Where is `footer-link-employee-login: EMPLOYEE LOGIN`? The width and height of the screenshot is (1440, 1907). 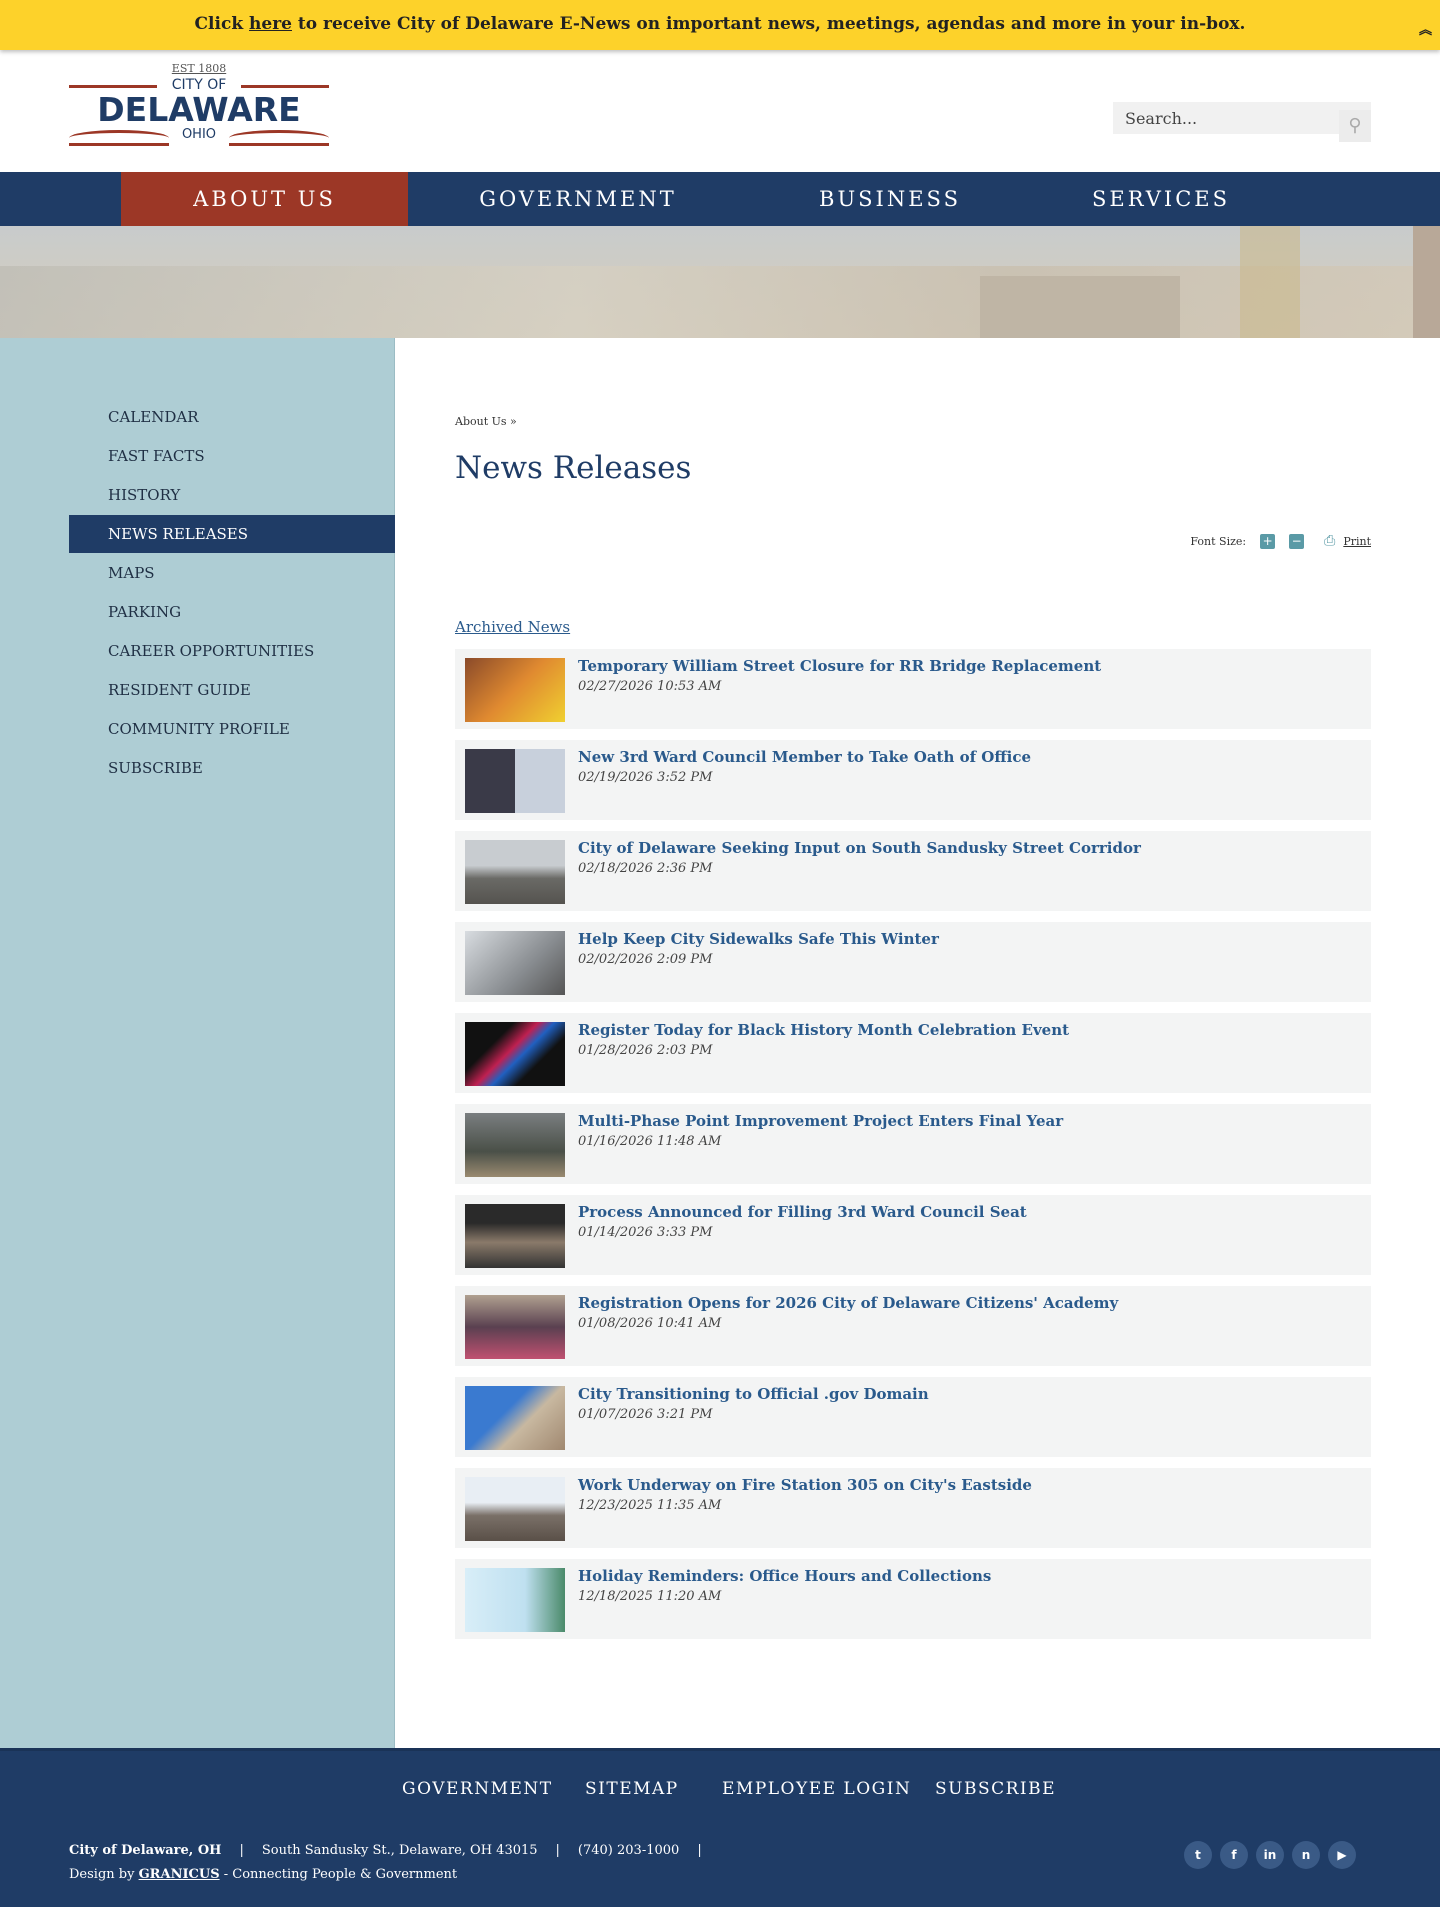
footer-link-employee-login: EMPLOYEE LOGIN is located at coordinates (816, 1789).